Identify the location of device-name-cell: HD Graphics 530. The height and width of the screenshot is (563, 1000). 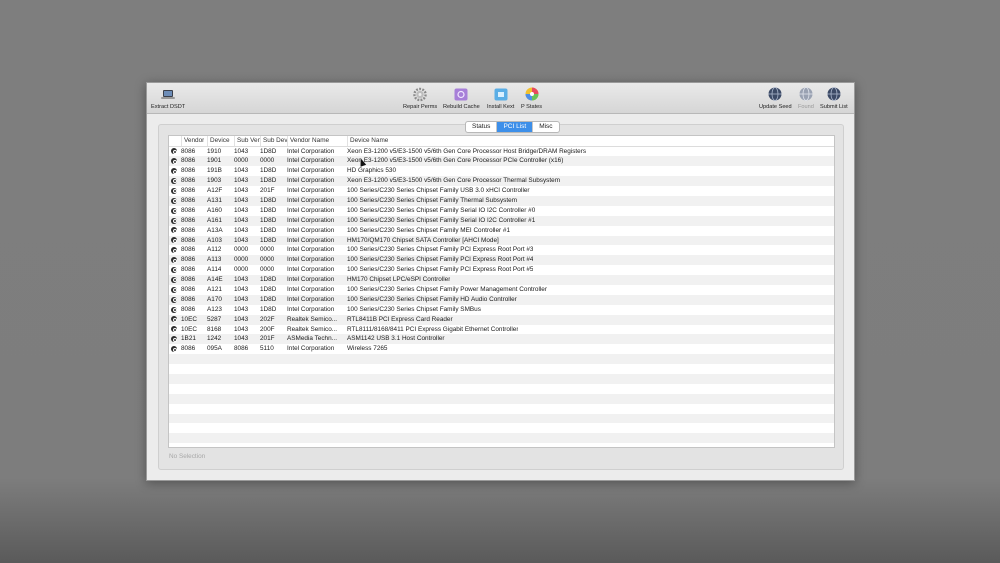
(372, 171).